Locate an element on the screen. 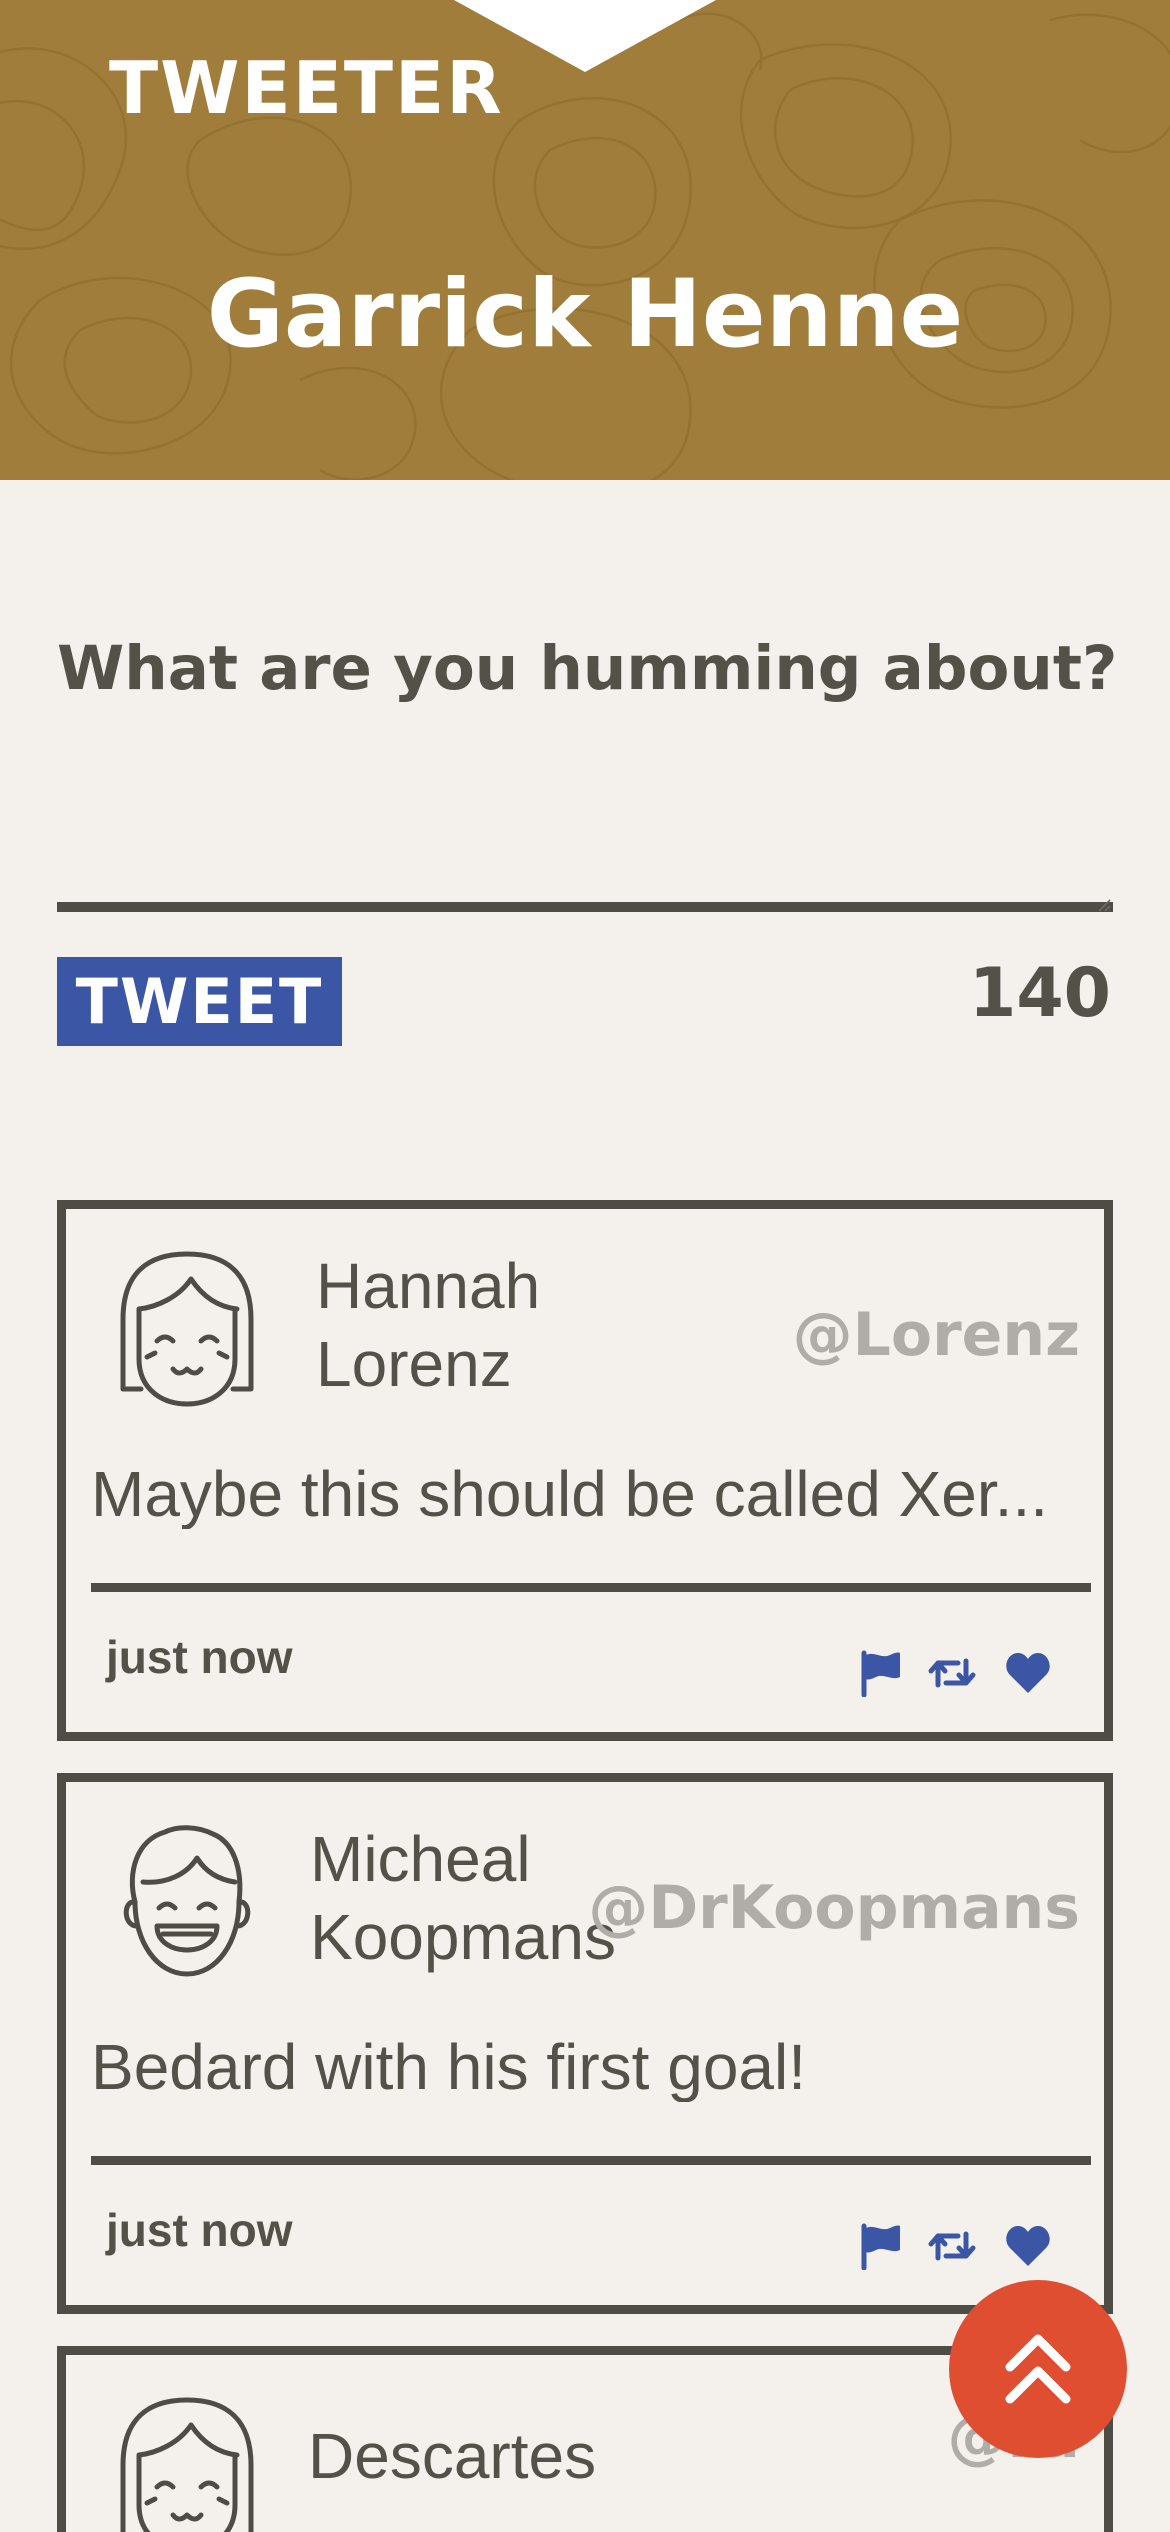  tweet-textarea is located at coordinates (585, 817).